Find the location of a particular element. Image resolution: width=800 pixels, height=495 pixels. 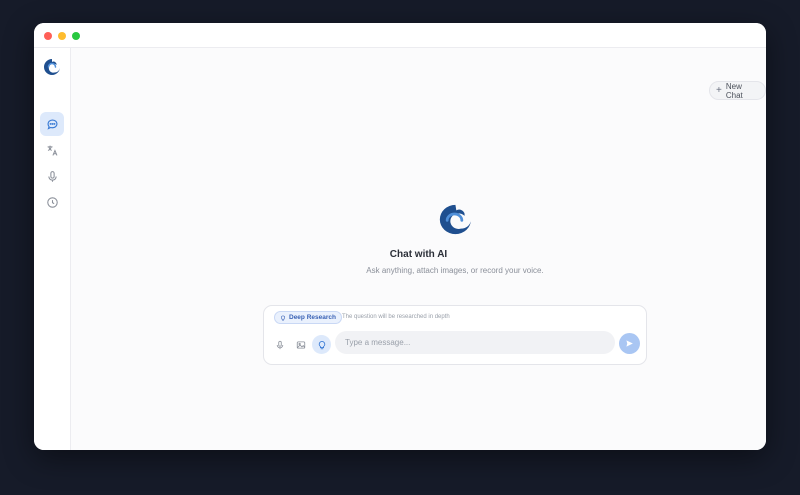

maximize-window-button is located at coordinates (76, 36).